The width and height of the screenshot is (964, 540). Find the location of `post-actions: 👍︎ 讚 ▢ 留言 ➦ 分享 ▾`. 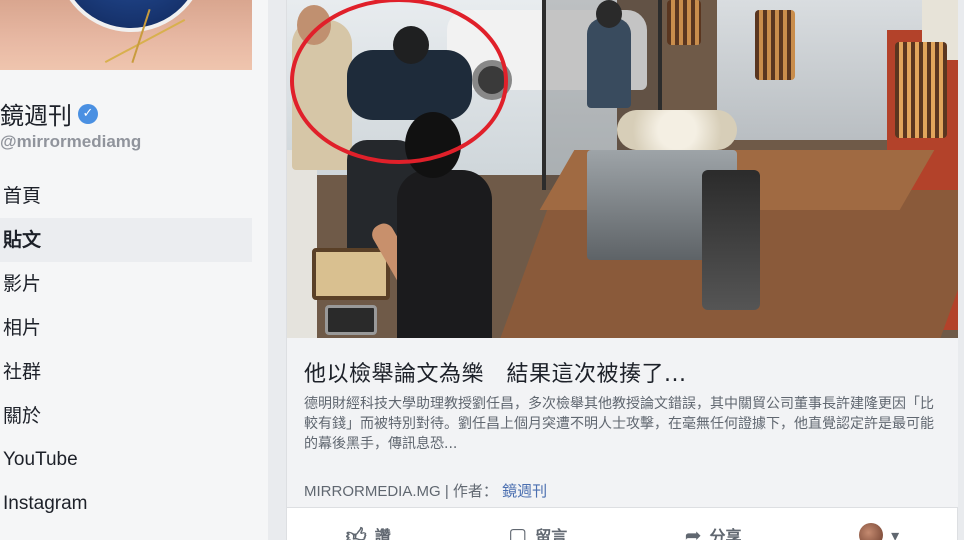

post-actions: 👍︎ 讚 ▢ 留言 ➦ 分享 ▾ is located at coordinates (622, 530).